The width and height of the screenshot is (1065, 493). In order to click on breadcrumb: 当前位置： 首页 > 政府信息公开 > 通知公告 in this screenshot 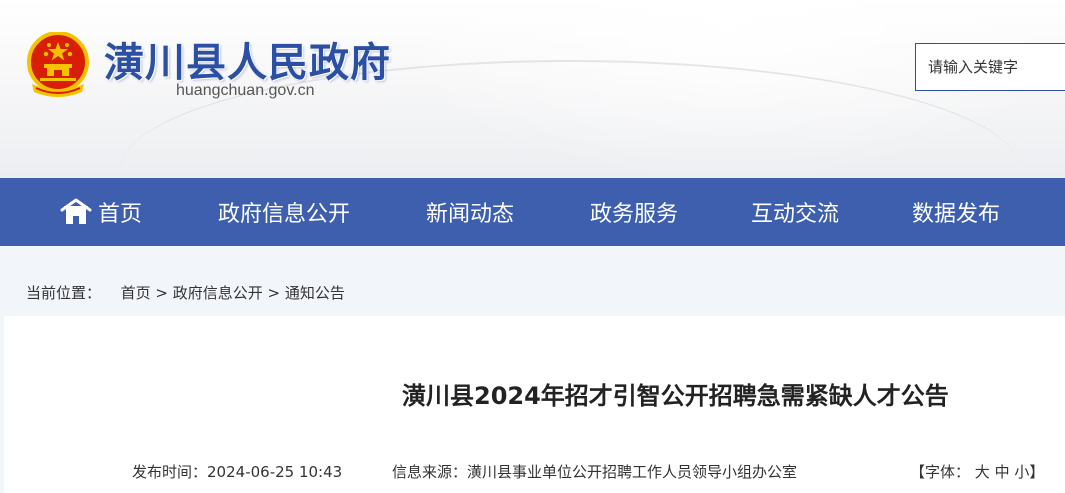, I will do `click(532, 281)`.